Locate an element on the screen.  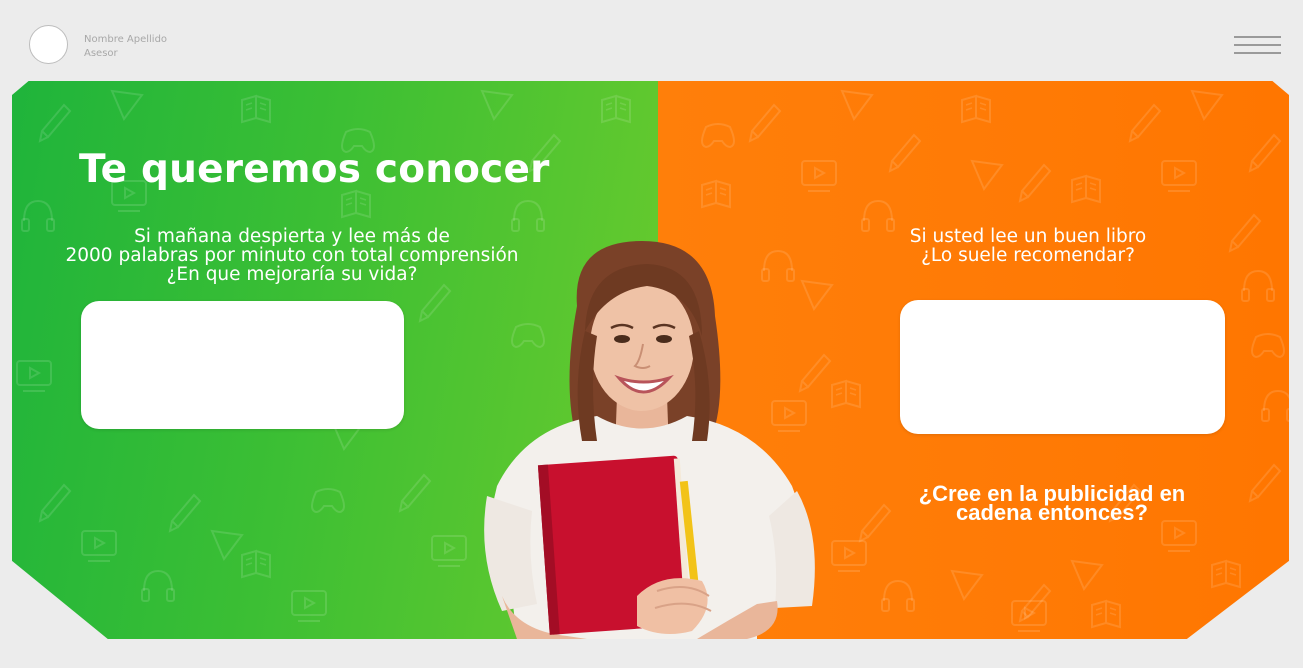
avatar is located at coordinates (48, 44).